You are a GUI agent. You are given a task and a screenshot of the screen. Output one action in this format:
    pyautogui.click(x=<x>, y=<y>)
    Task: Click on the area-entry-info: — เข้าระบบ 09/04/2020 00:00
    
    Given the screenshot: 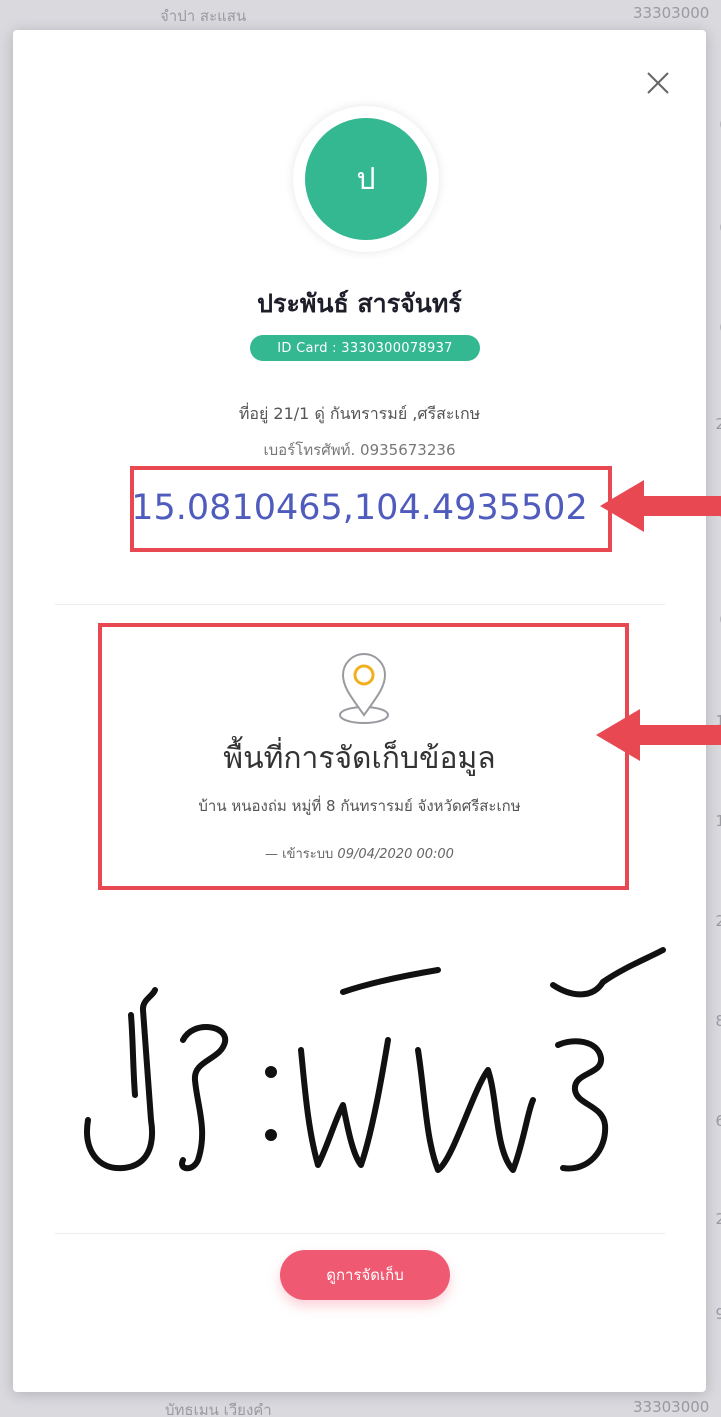 What is the action you would take?
    pyautogui.click(x=359, y=853)
    